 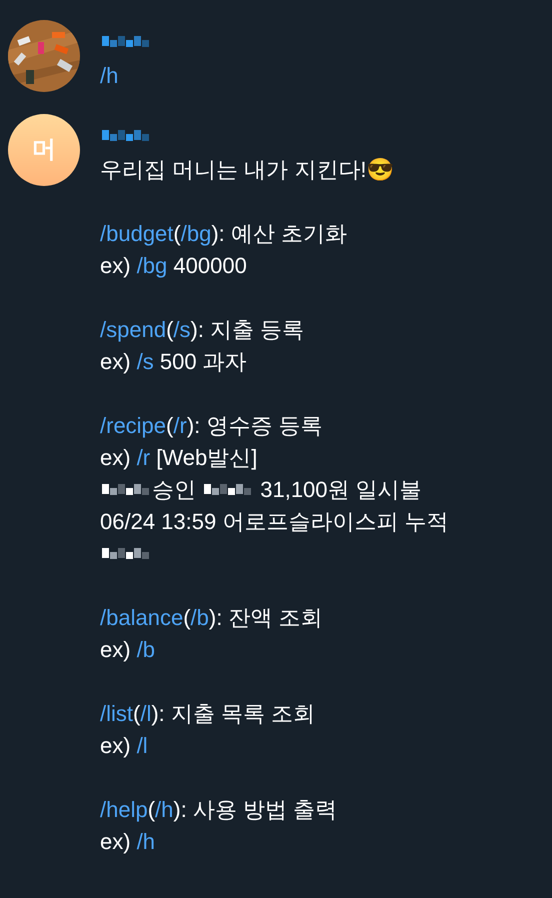 I want to click on message-text: 500 과자, so click(x=202, y=362).